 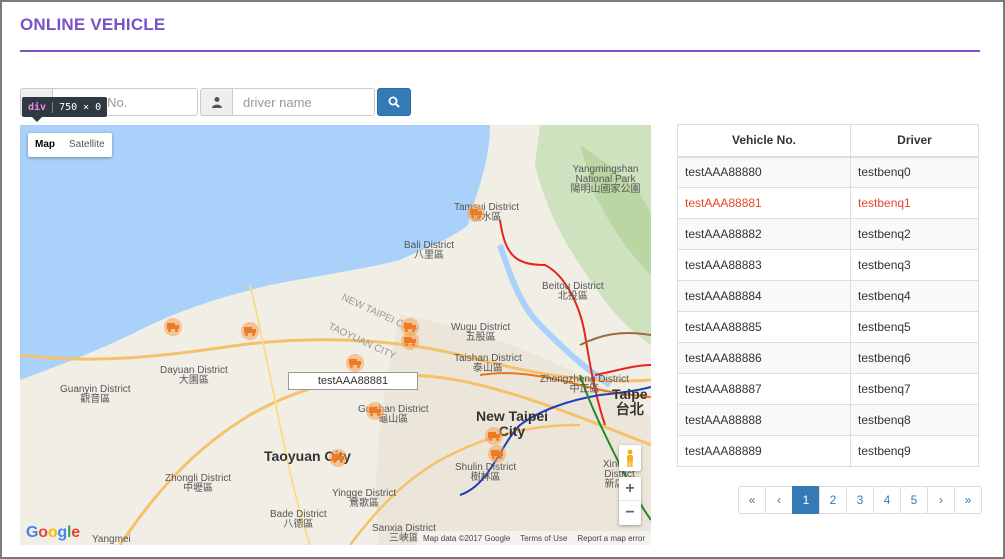 I want to click on table-row: testAAA88886 testbenq6, so click(x=828, y=358).